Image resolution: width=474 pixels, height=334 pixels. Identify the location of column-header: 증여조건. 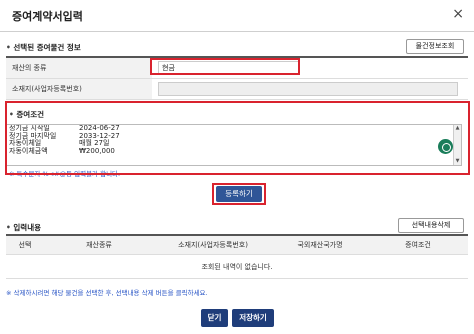
(418, 245).